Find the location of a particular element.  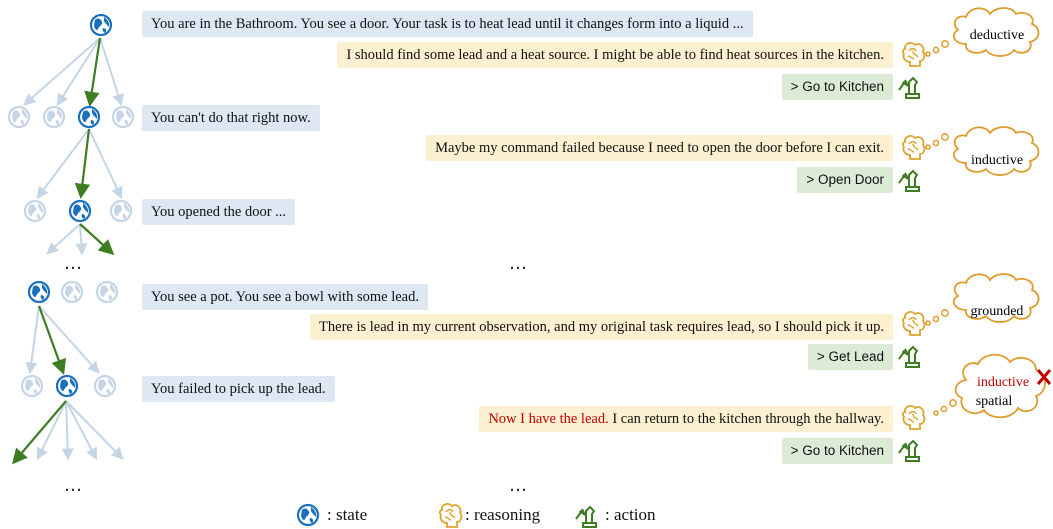

legend-reasoning-label: : reasoning is located at coordinates (503, 514).